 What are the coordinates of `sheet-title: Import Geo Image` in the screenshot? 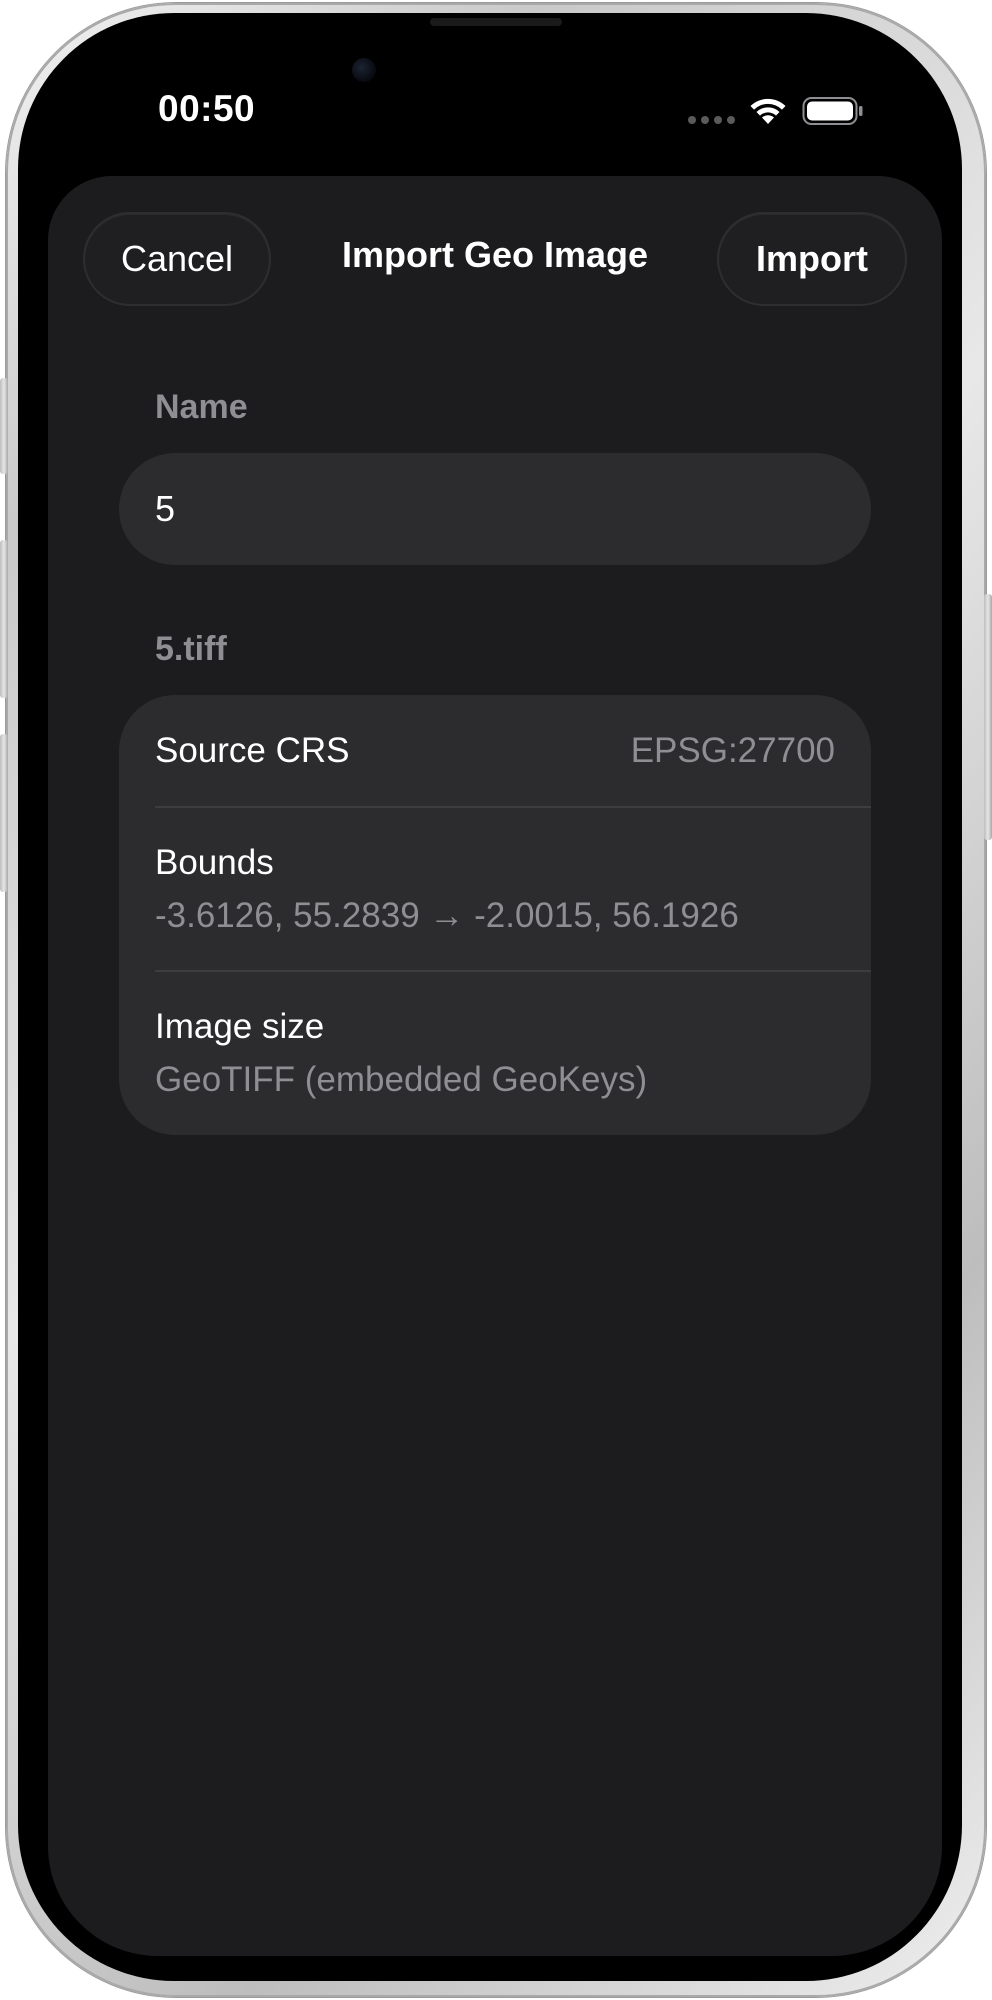 It's located at (495, 254).